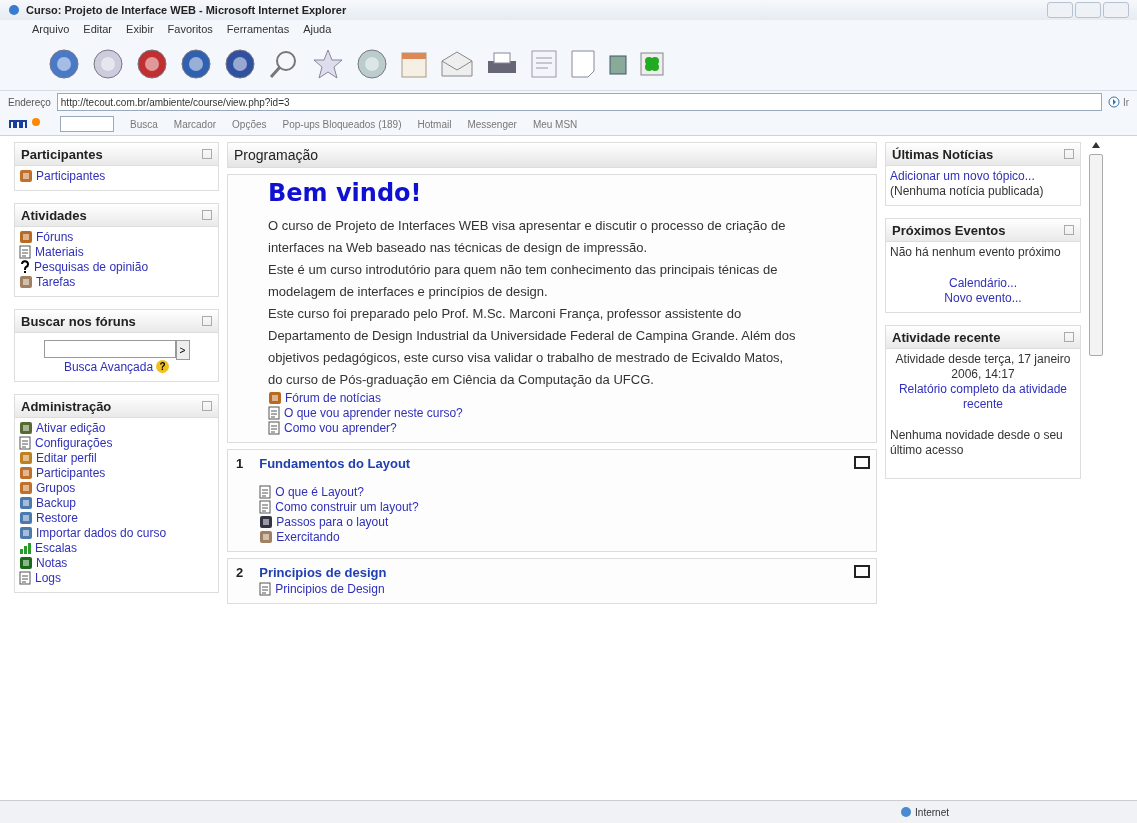 The image size is (1137, 823). What do you see at coordinates (116, 282) in the screenshot?
I see `item-link: Tarefas` at bounding box center [116, 282].